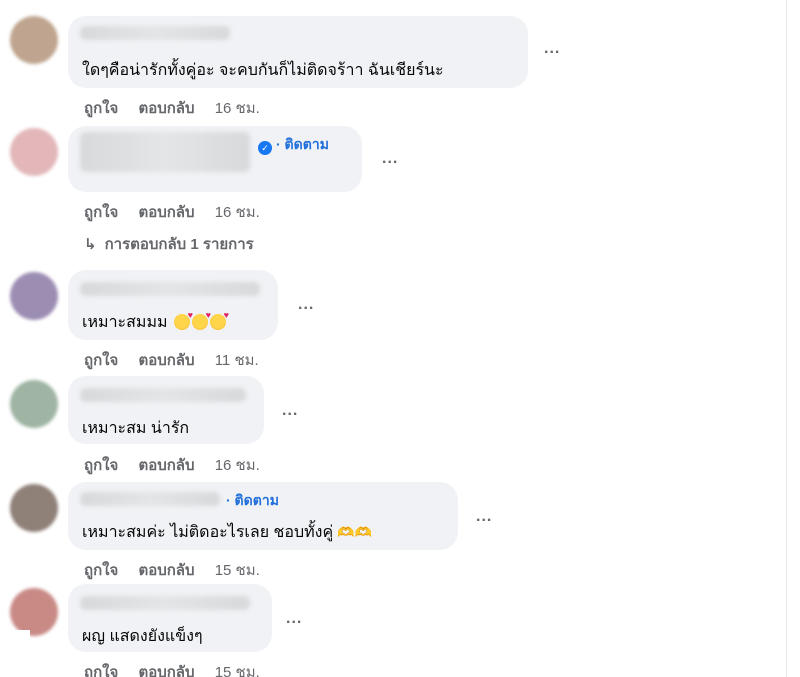  I want to click on comment-text: เหมาะสมค่ะ ไม่ติดอะไรเลย ชอบทั้งคู่ 🫶🫶, so click(227, 532).